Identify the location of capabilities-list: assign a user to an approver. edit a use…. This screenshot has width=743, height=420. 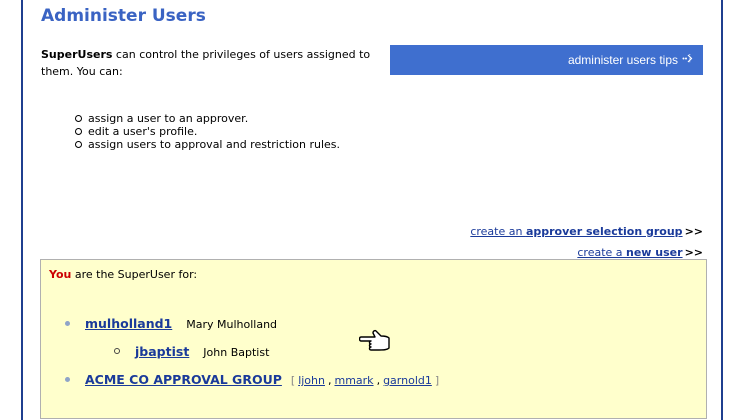
(235, 131).